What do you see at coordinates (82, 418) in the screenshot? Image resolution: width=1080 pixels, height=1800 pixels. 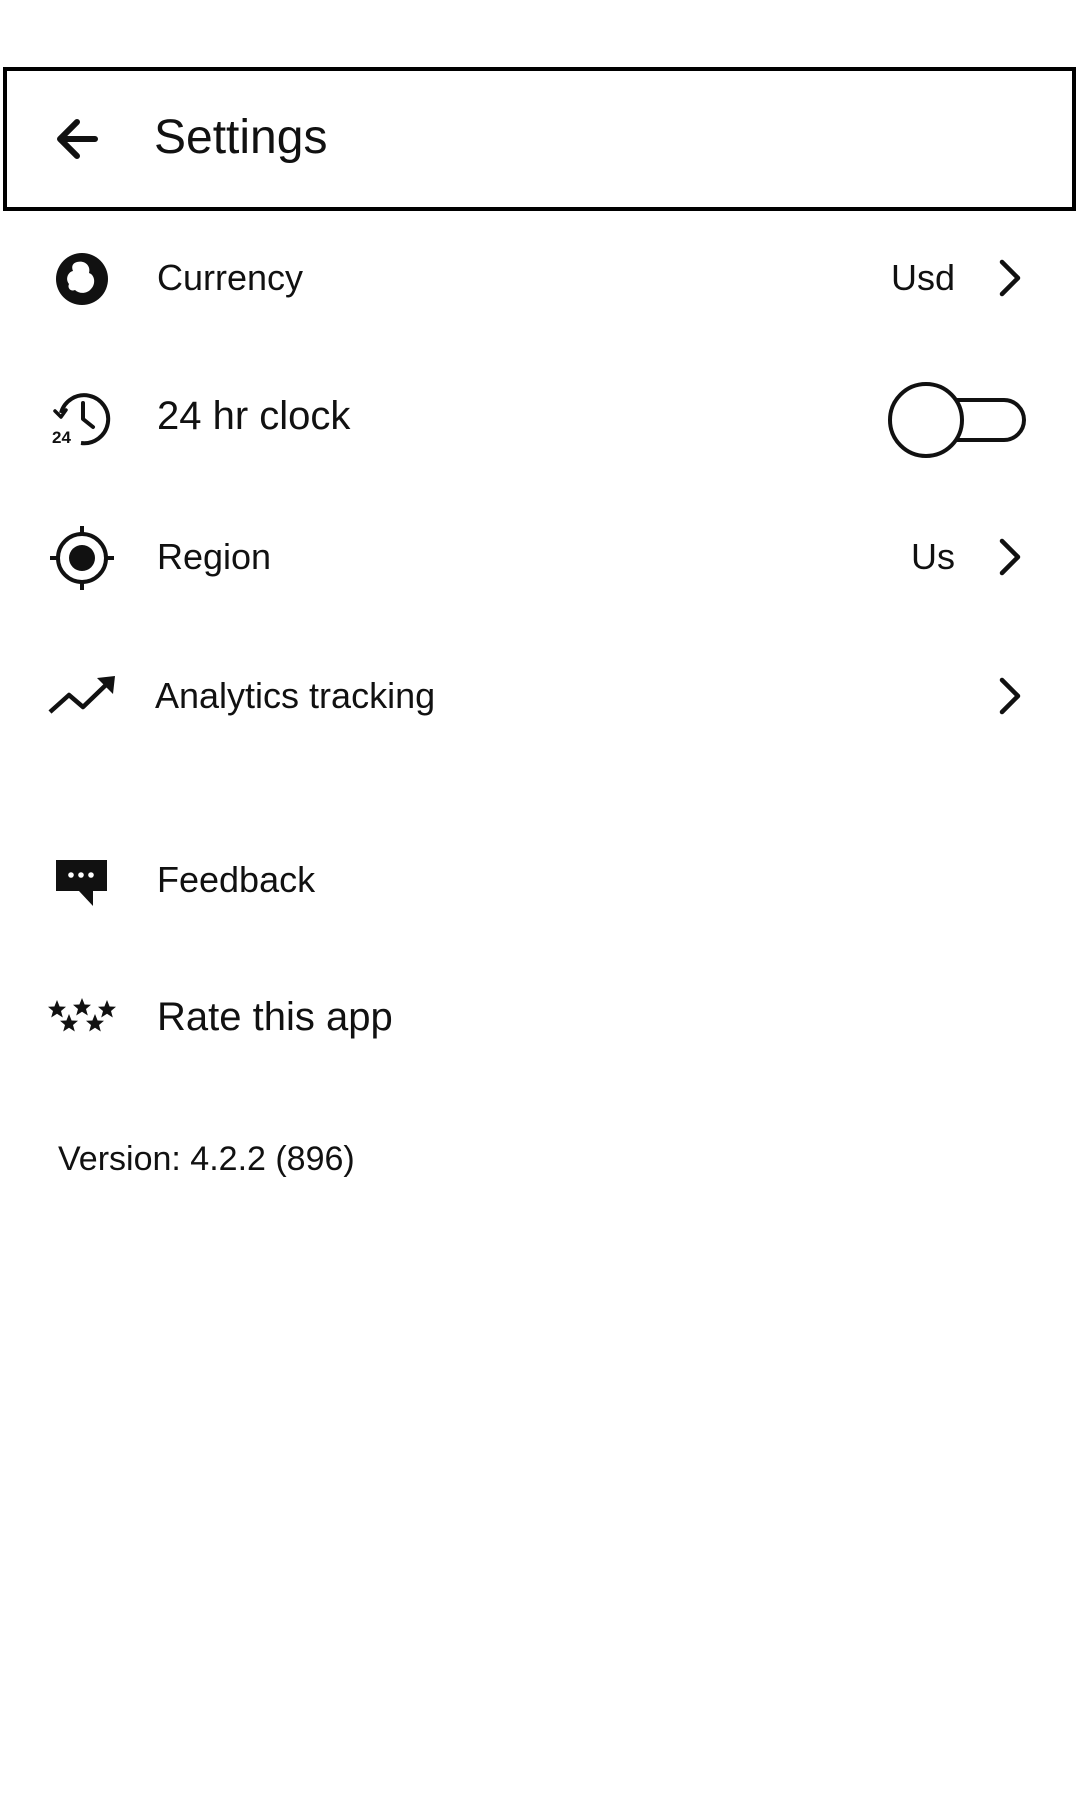 I see `clock-24-icon: 24` at bounding box center [82, 418].